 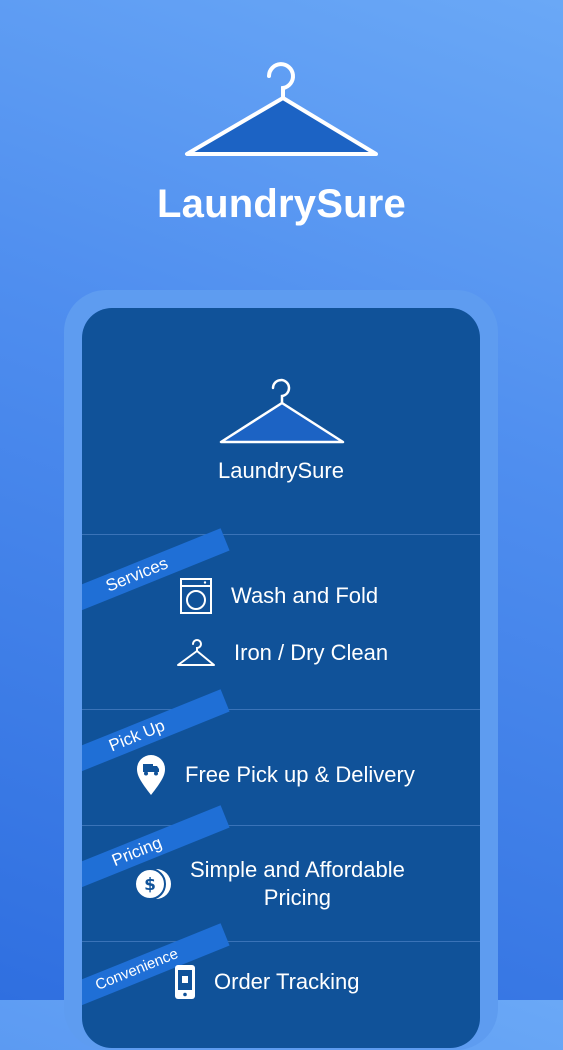 I want to click on convenience-label: Order Tracking, so click(x=287, y=981).